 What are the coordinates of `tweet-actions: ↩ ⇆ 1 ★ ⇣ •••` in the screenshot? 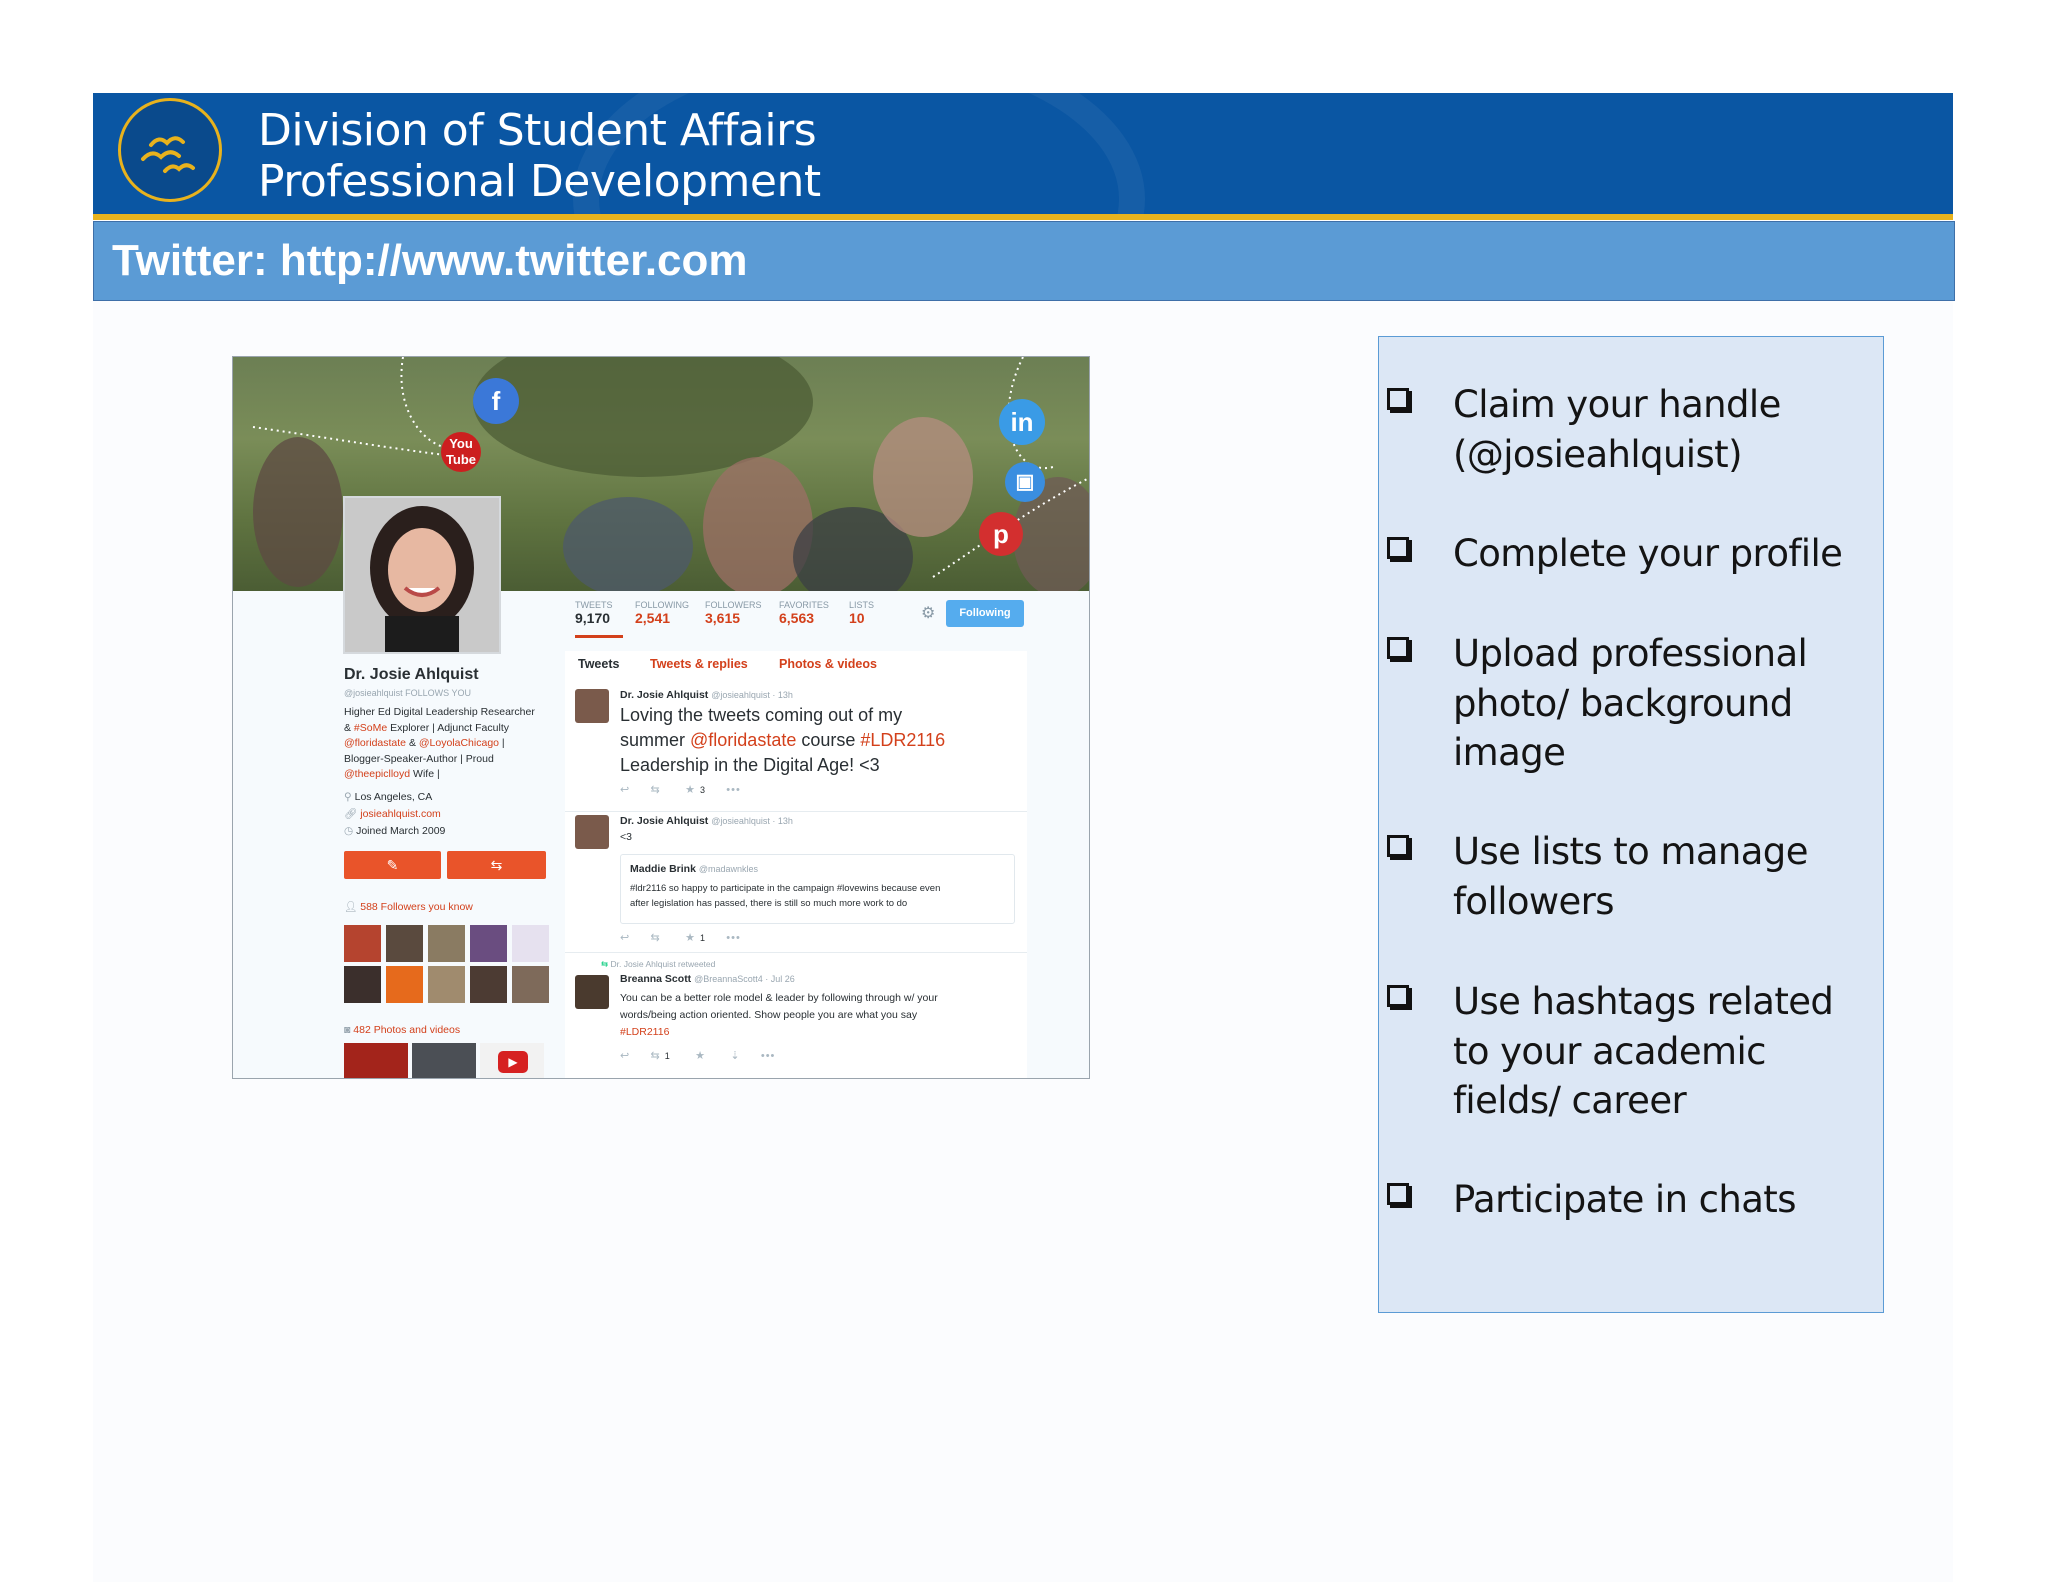 It's located at (697, 1055).